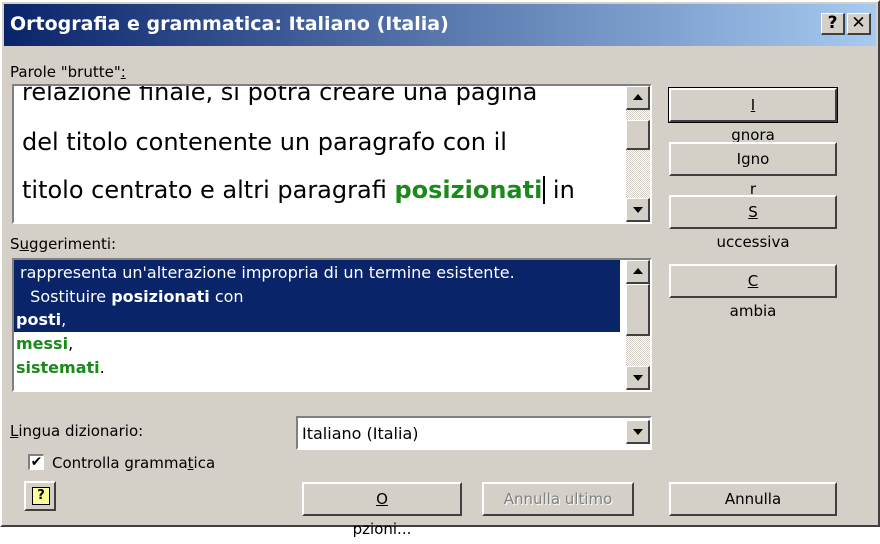  I want to click on scroll-down-button, so click(638, 210).